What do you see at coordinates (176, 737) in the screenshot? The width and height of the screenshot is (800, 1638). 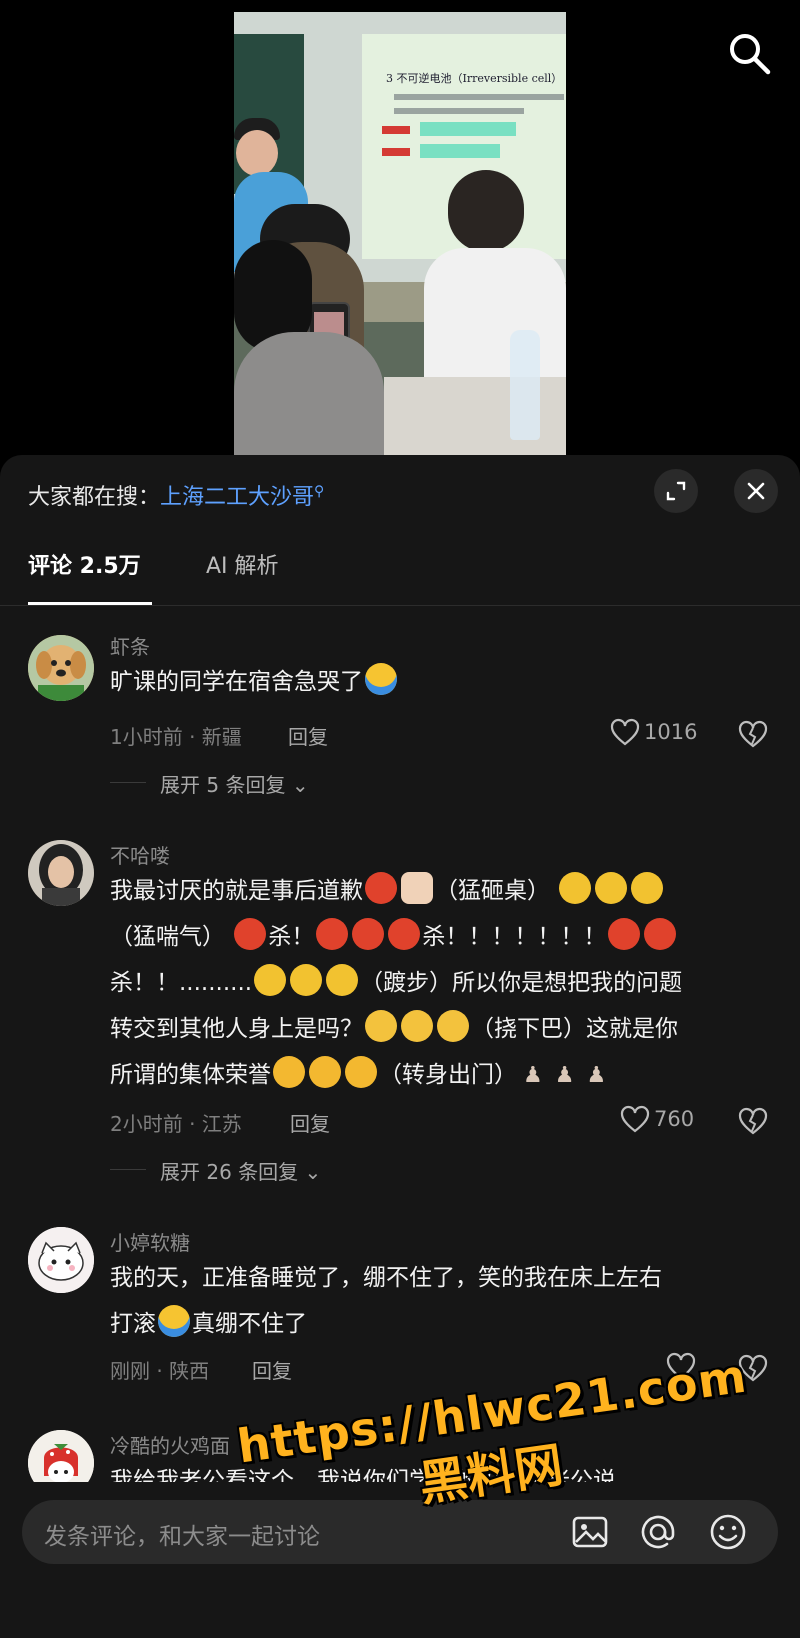 I see `comment-time-location: 1小时前 · 新疆` at bounding box center [176, 737].